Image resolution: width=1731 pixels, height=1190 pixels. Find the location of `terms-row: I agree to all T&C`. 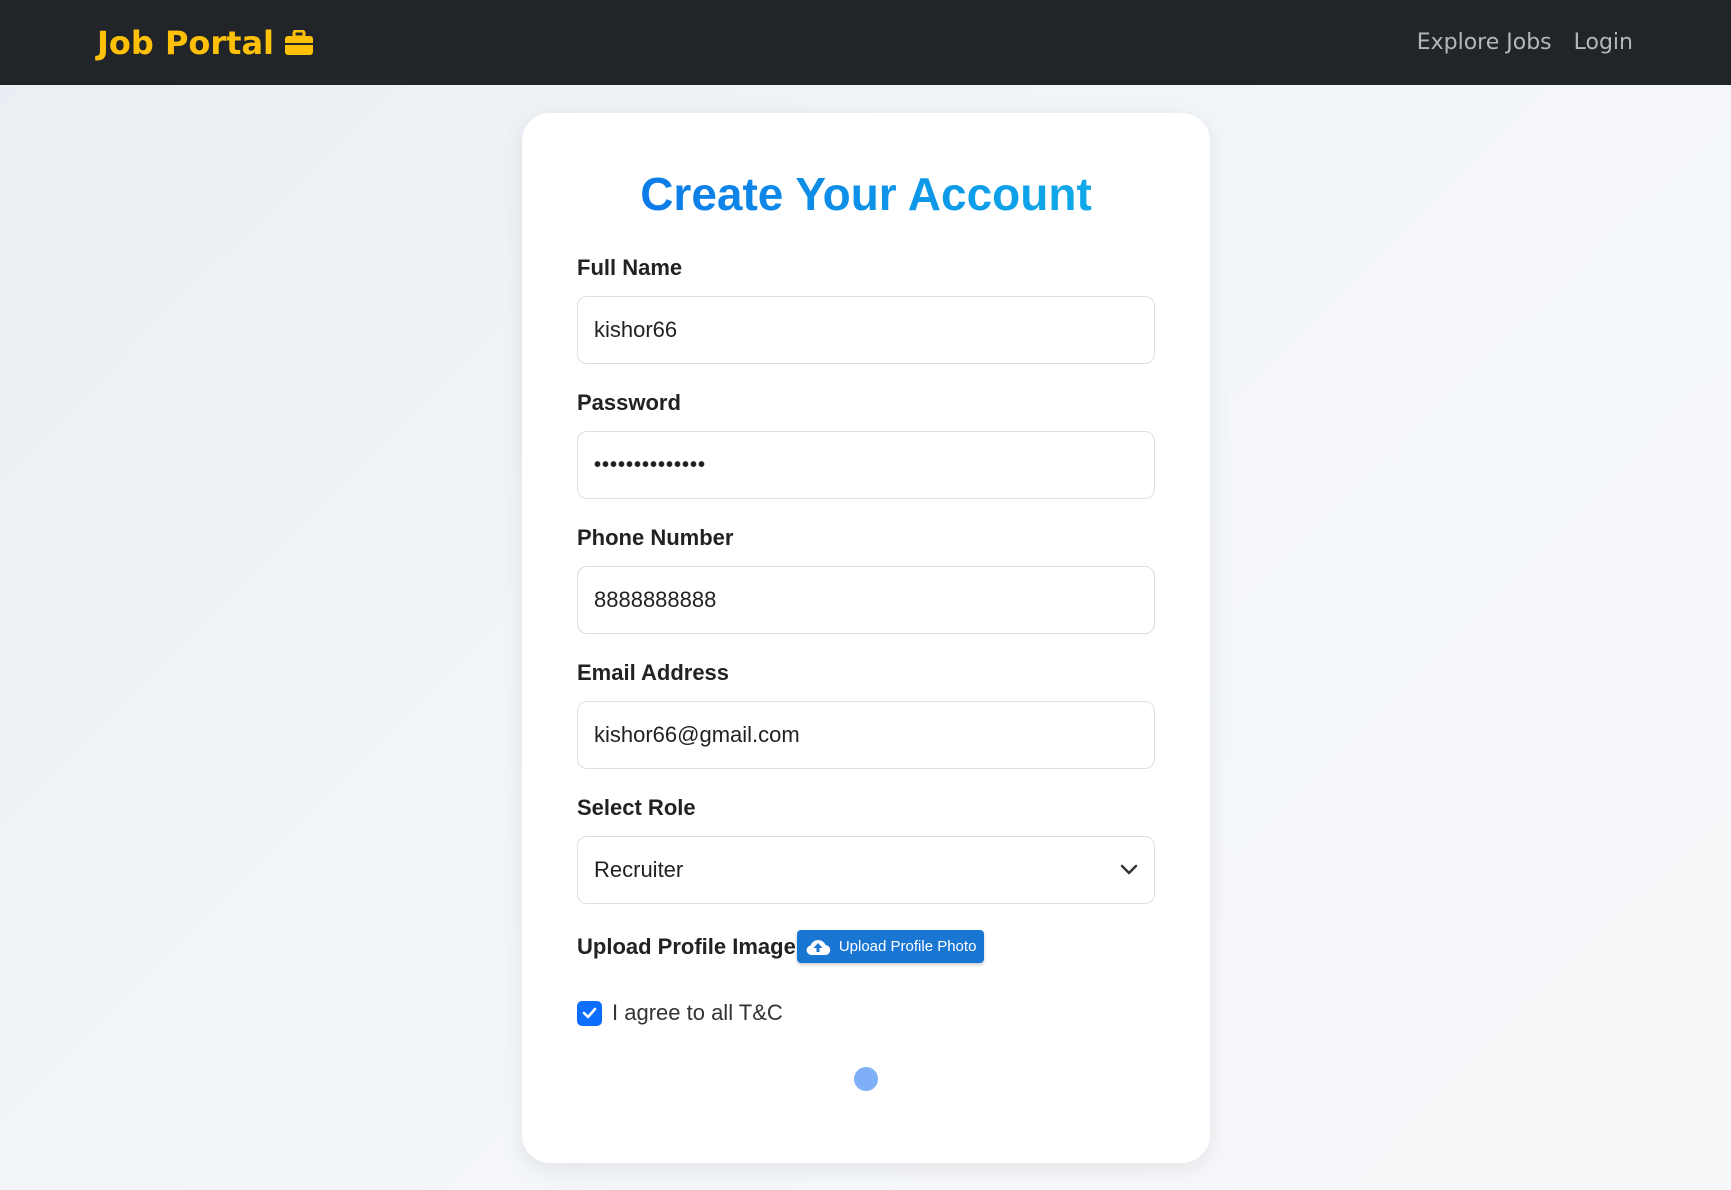

terms-row: I agree to all T&C is located at coordinates (866, 1013).